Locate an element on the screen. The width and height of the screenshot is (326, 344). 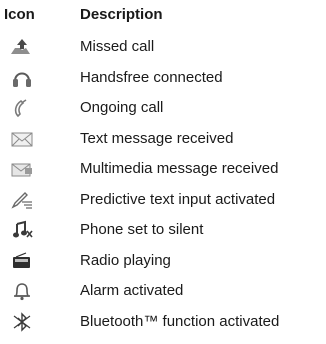
row-description: Text message received is located at coordinates (157, 138).